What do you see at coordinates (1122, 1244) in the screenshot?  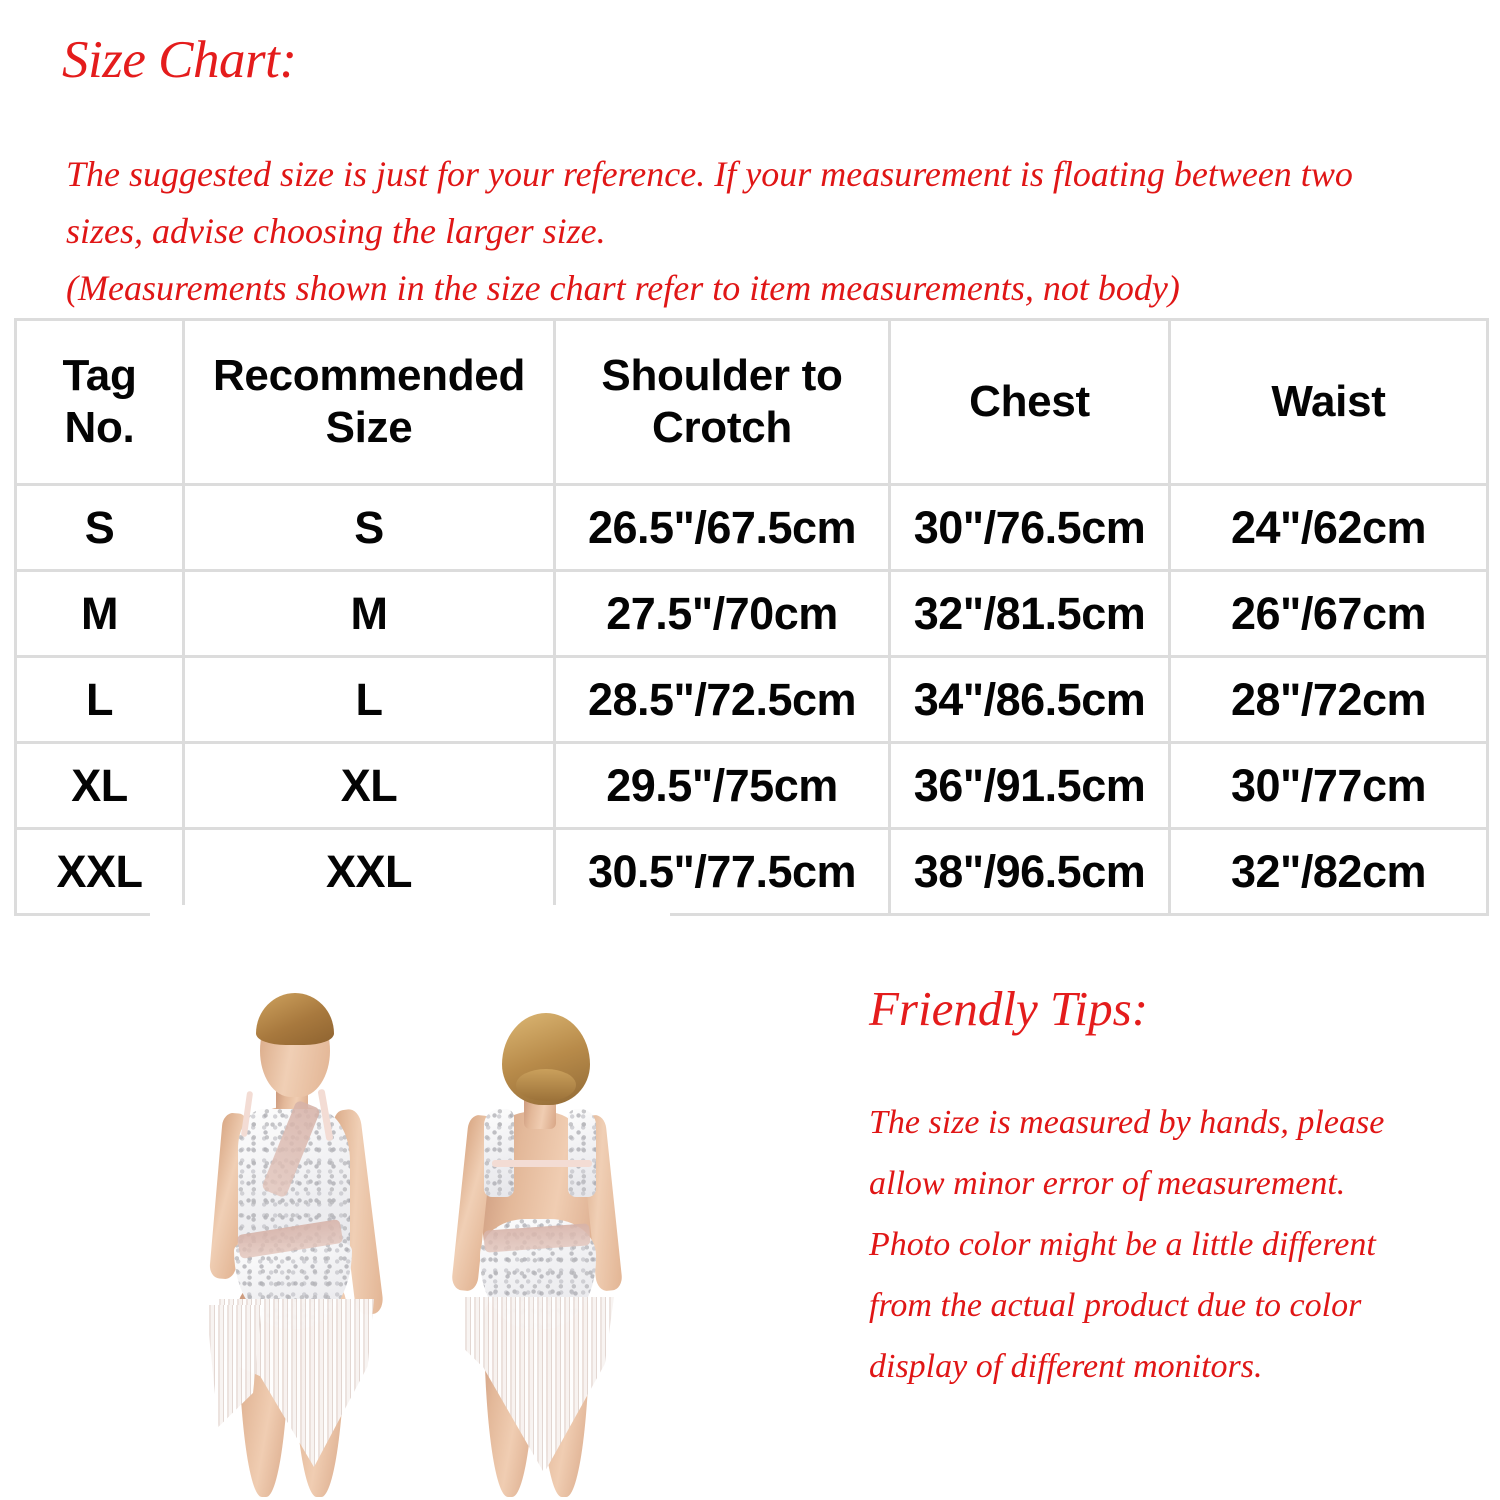 I see `tips-line-3: Photo color might be a little different` at bounding box center [1122, 1244].